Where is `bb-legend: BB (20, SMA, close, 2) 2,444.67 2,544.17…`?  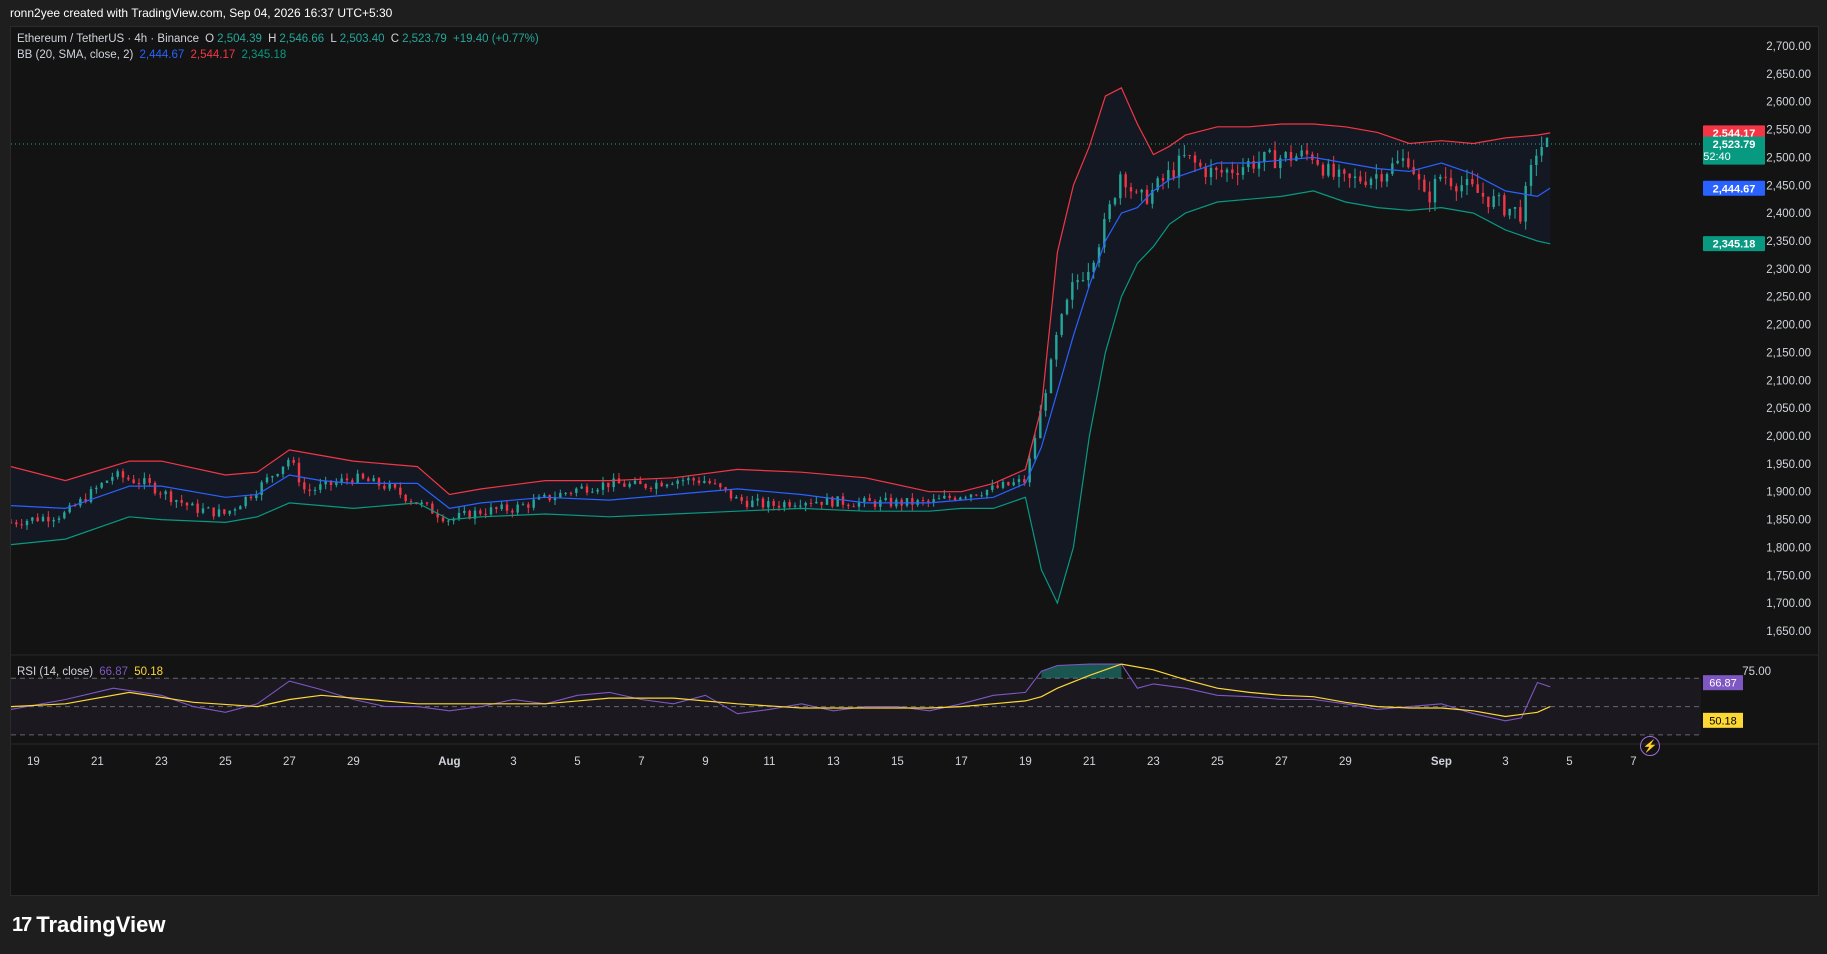 bb-legend: BB (20, SMA, close, 2) 2,444.67 2,544.17… is located at coordinates (153, 55).